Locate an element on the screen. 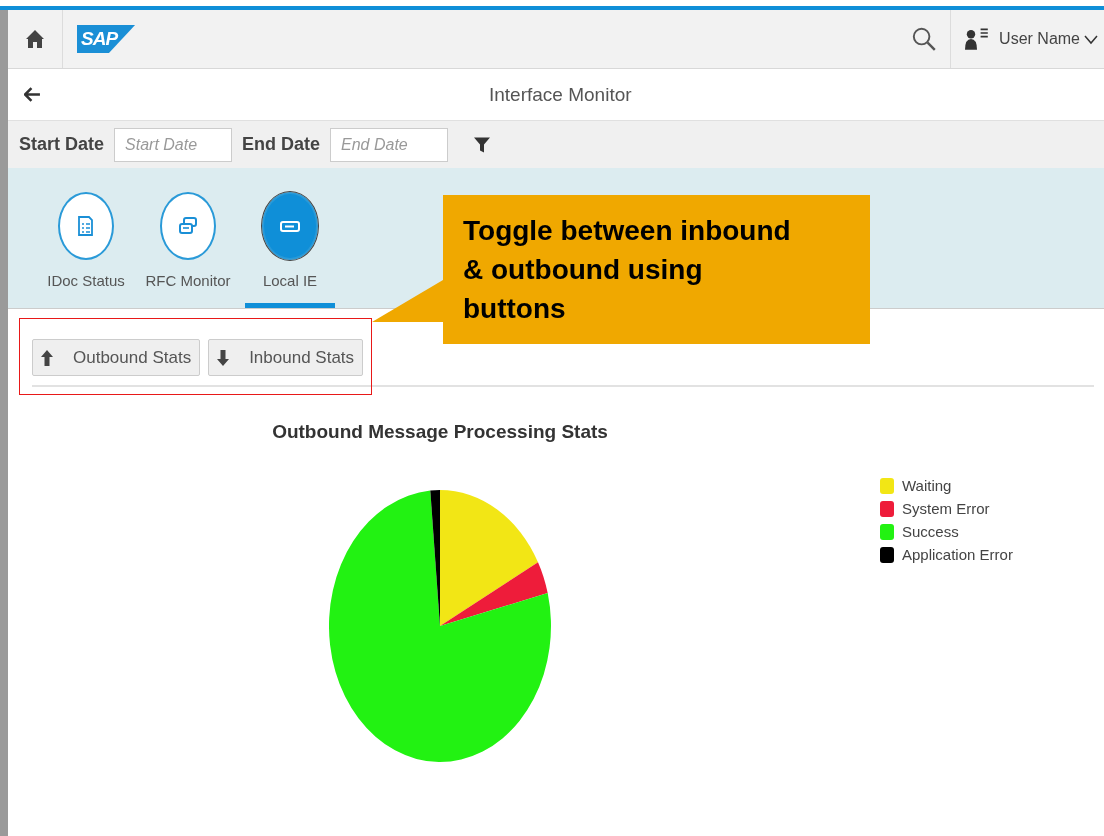  down-arrow-icon is located at coordinates (223, 357).